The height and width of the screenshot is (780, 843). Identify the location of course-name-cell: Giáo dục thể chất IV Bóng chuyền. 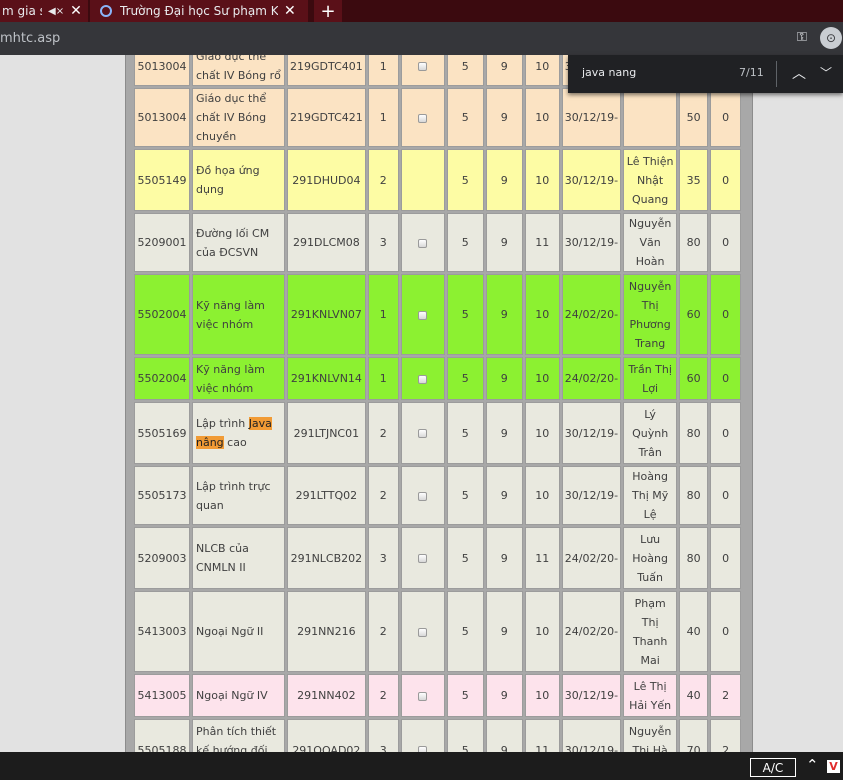
(238, 117).